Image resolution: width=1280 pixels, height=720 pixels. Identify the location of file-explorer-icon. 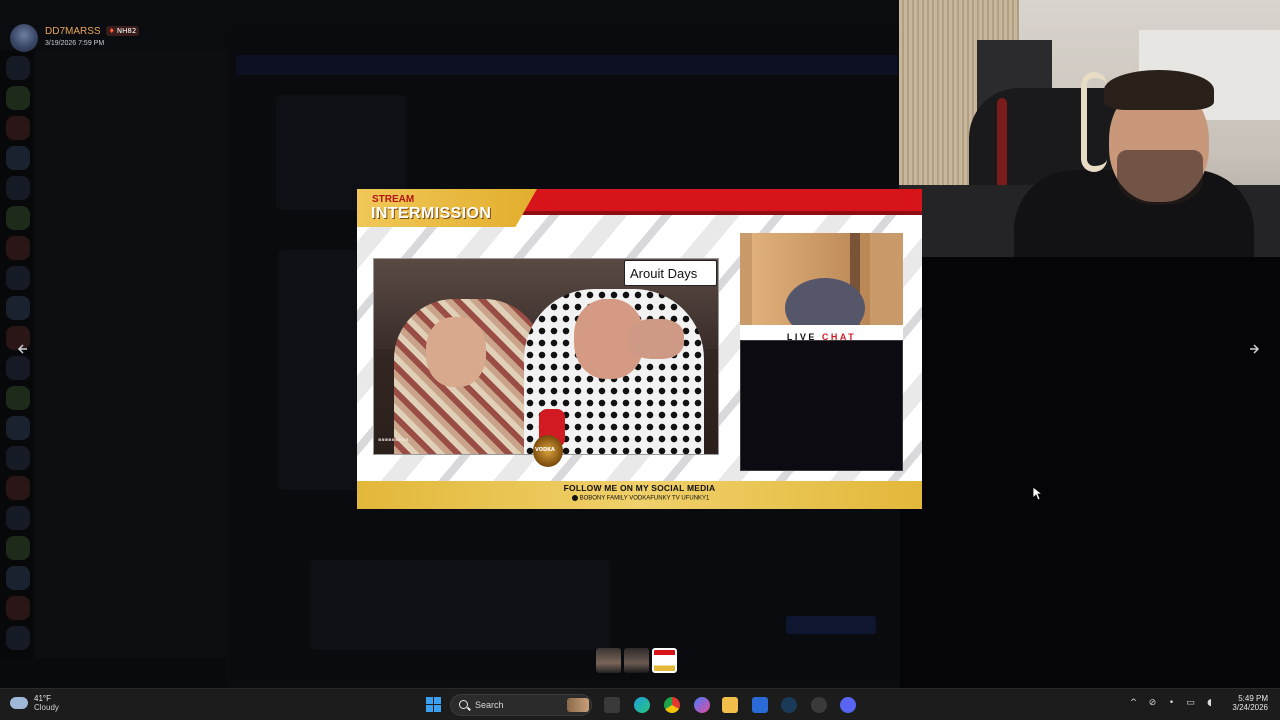
(730, 705).